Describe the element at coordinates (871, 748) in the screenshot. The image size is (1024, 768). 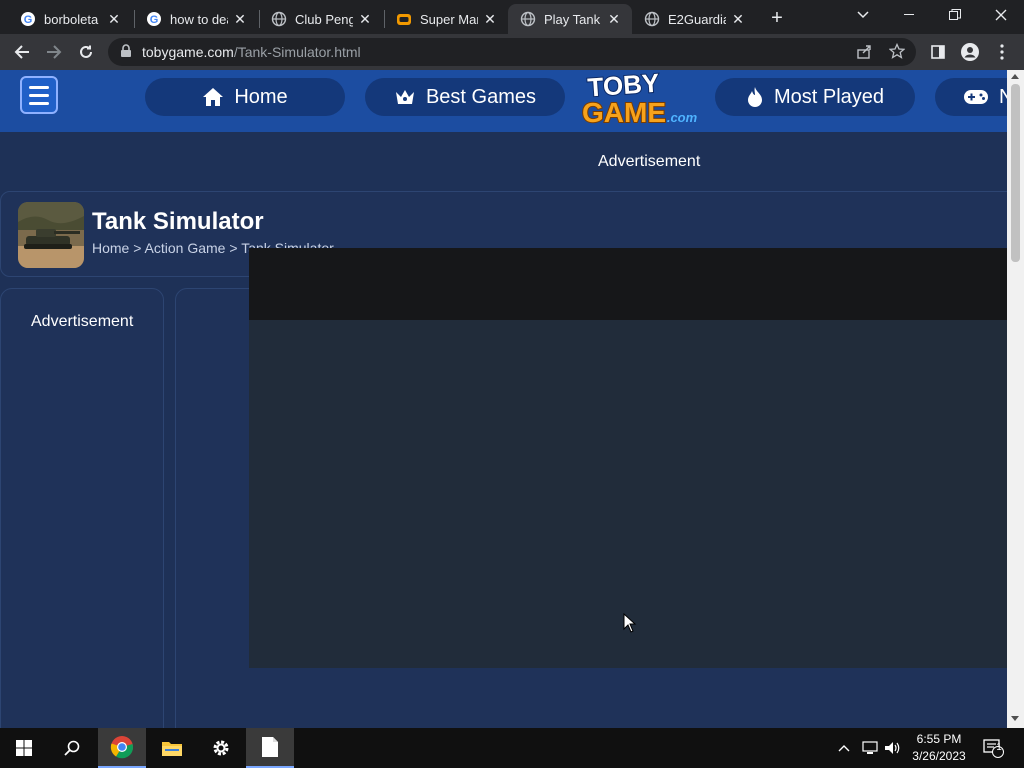
I see `network-status` at that location.